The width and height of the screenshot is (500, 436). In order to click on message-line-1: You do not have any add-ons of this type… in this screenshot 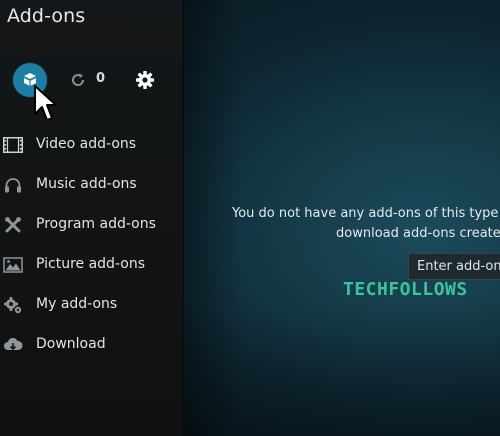, I will do `click(366, 213)`.